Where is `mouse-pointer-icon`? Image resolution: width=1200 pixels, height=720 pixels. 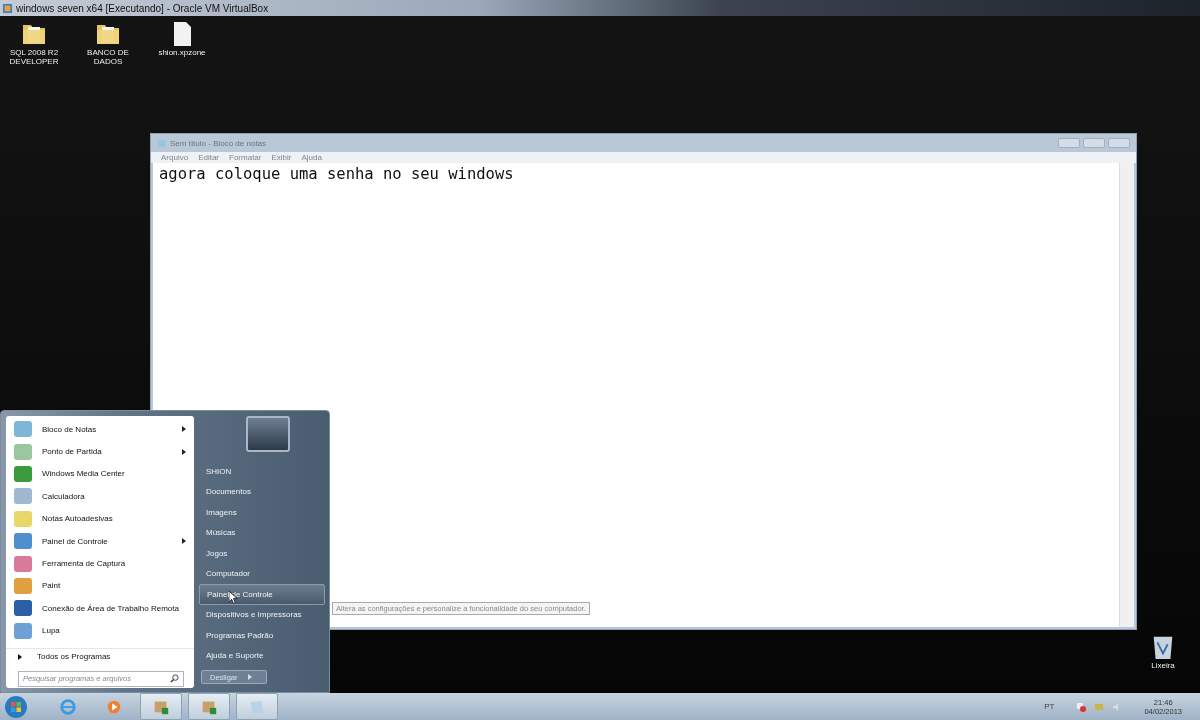 mouse-pointer-icon is located at coordinates (233, 597).